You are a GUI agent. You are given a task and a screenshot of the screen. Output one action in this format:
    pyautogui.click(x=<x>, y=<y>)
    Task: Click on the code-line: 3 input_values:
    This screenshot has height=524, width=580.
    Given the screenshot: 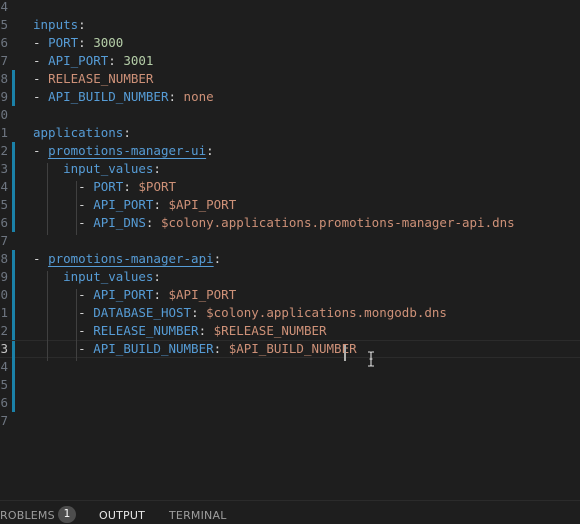 What is the action you would take?
    pyautogui.click(x=290, y=169)
    